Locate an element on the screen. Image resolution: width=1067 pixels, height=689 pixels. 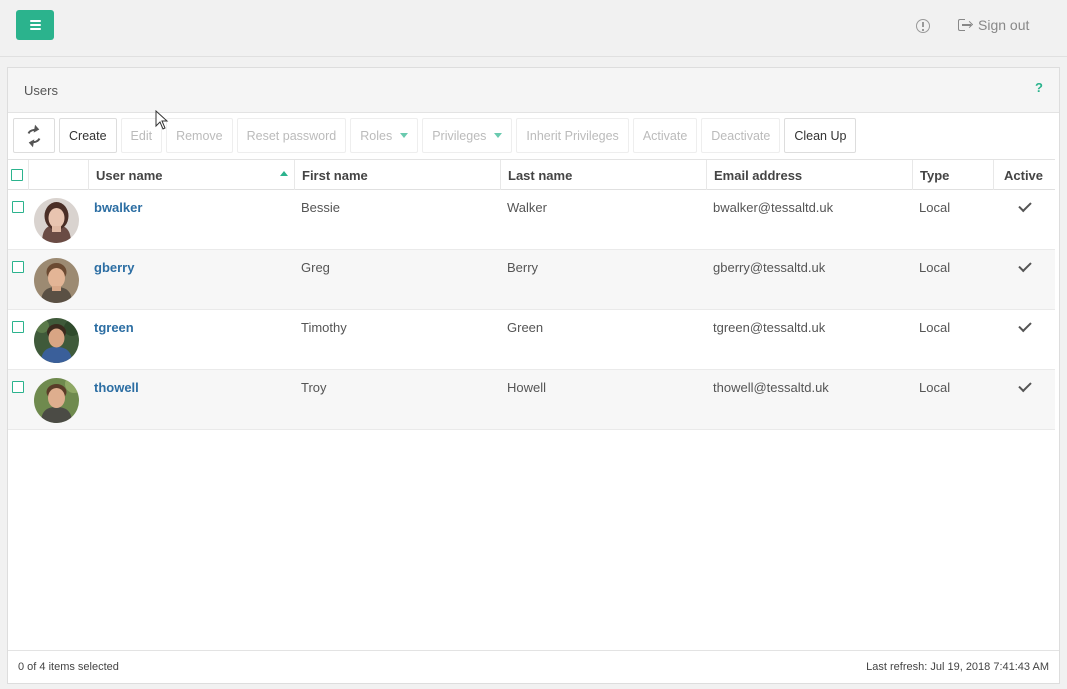
roles-dropdown-button: Roles is located at coordinates (384, 135).